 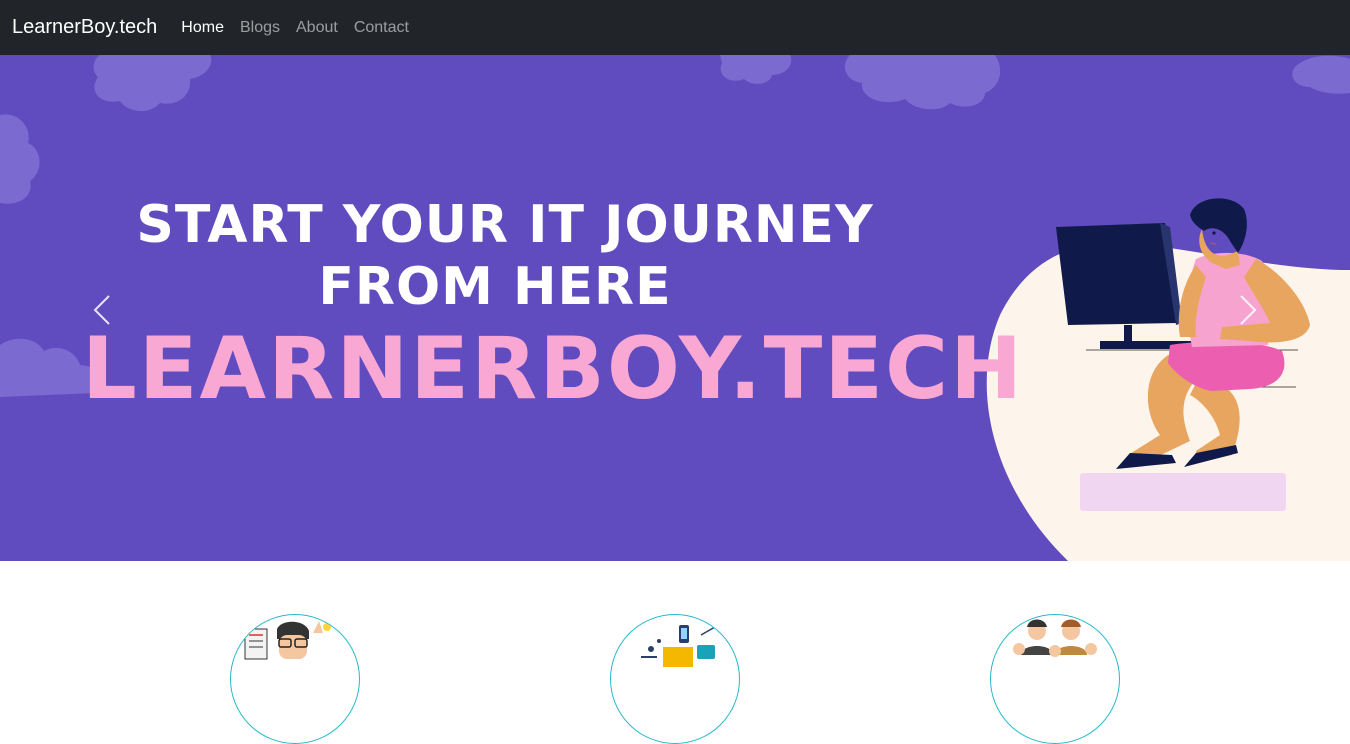 I want to click on top-navbar: LearnerBoy.tech Home Blogs About Contact, so click(x=675, y=27).